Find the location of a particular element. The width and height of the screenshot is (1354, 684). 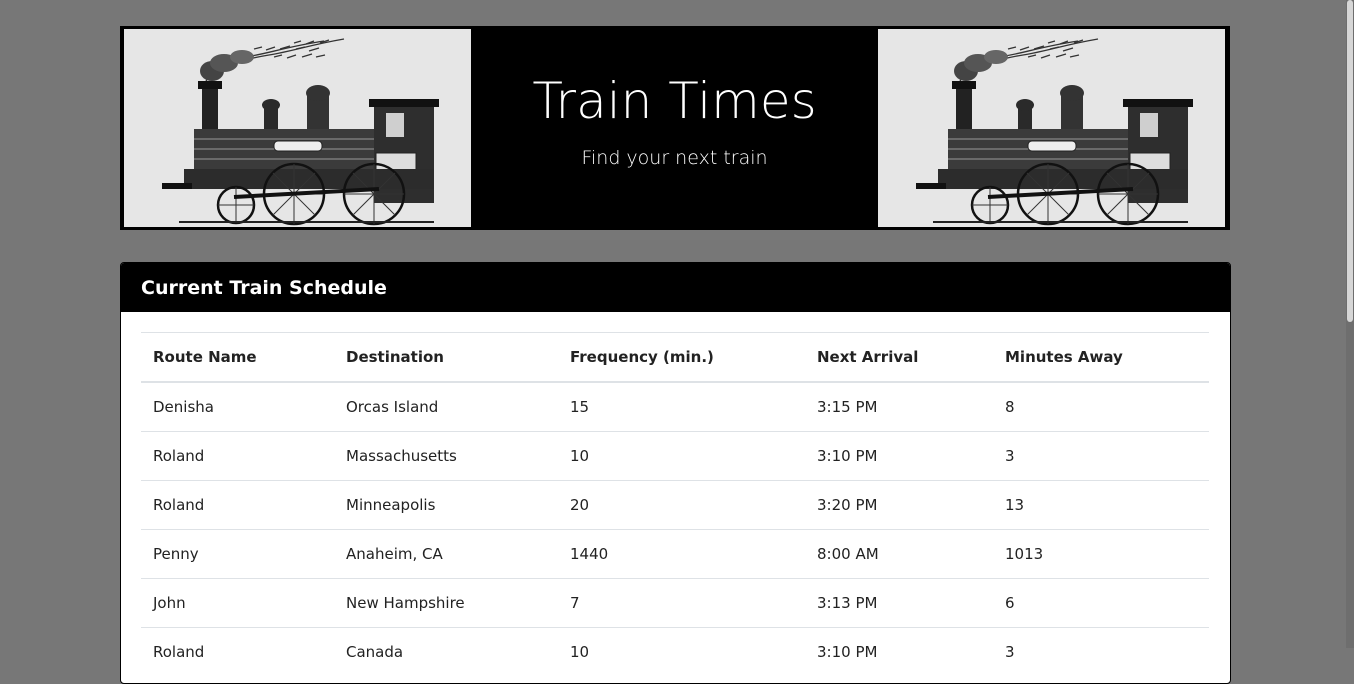

schedule-panel-heading: Current Train Schedule is located at coordinates (675, 287).